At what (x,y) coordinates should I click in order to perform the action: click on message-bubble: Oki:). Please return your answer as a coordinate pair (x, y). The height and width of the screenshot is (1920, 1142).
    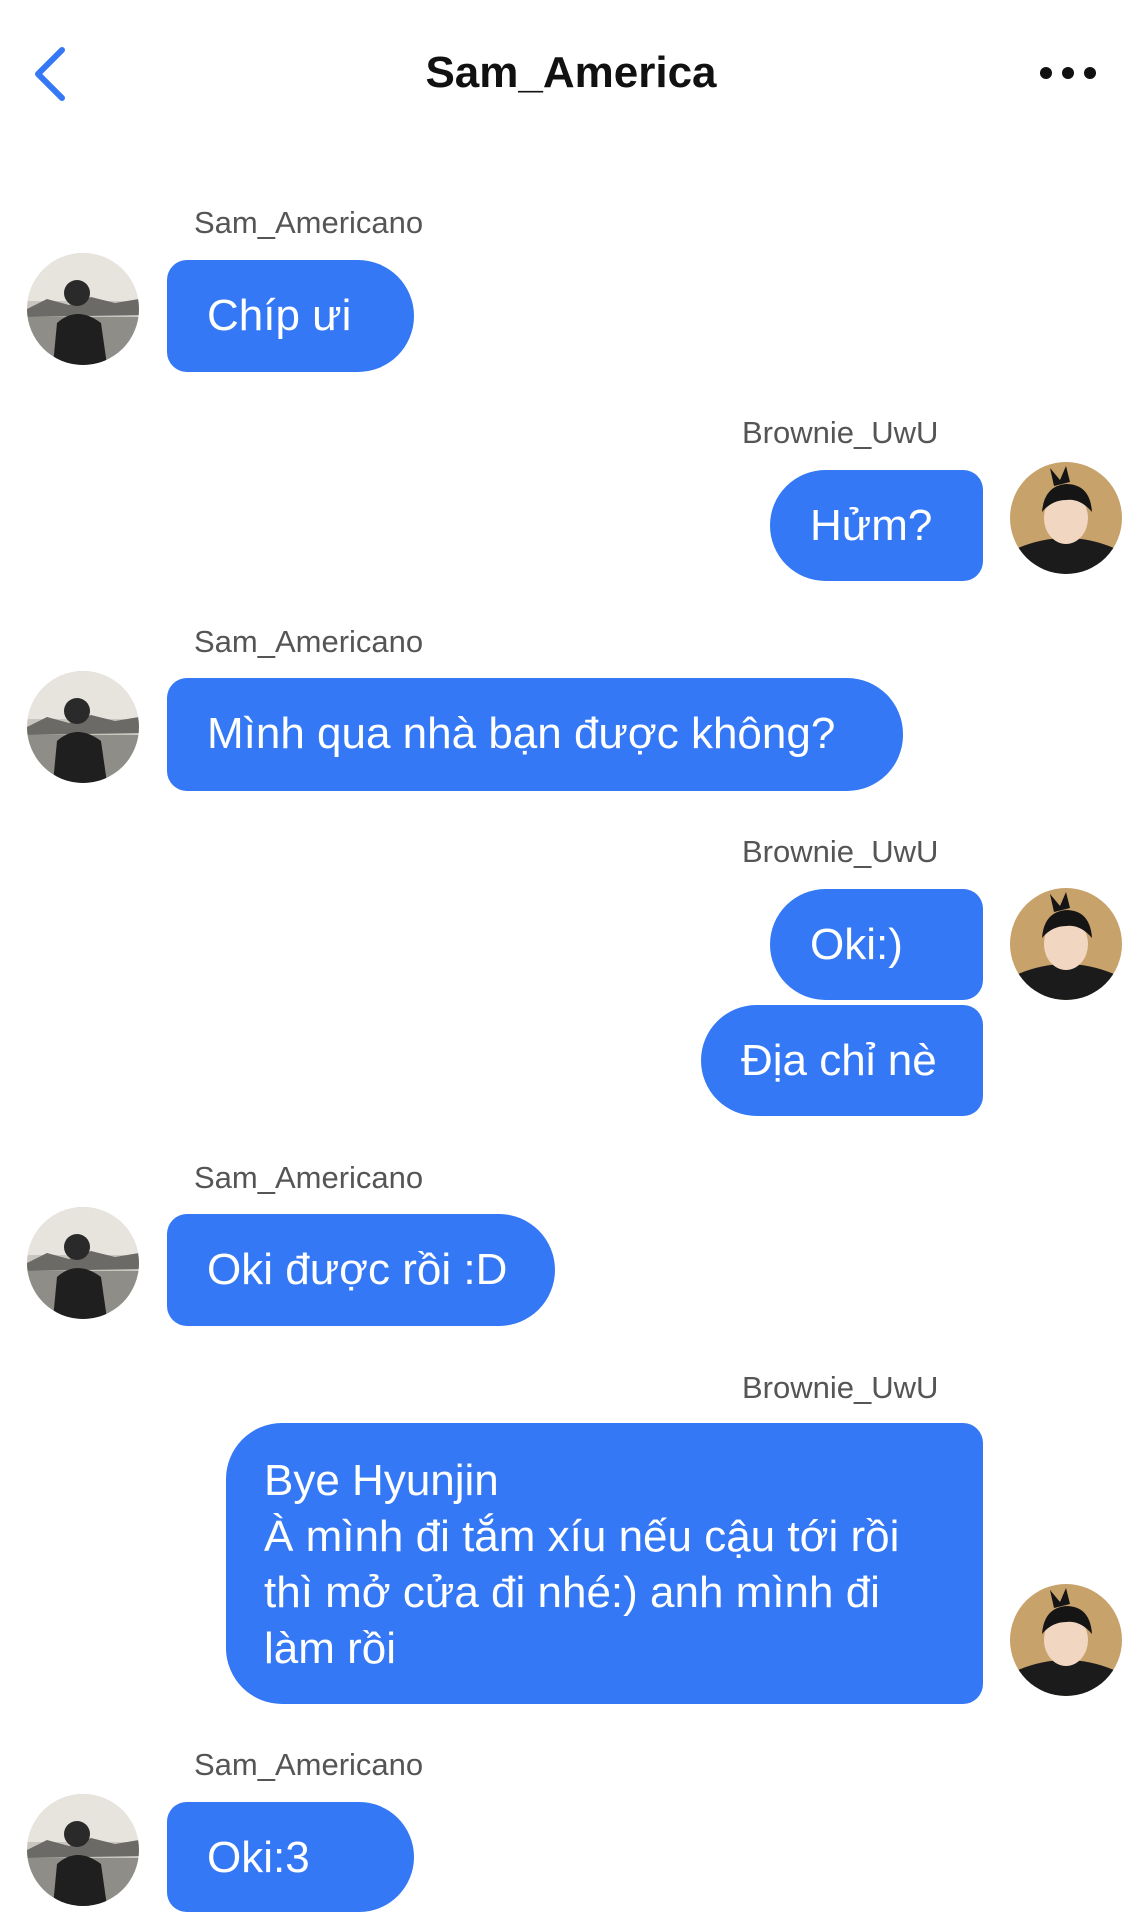
    Looking at the image, I should click on (876, 944).